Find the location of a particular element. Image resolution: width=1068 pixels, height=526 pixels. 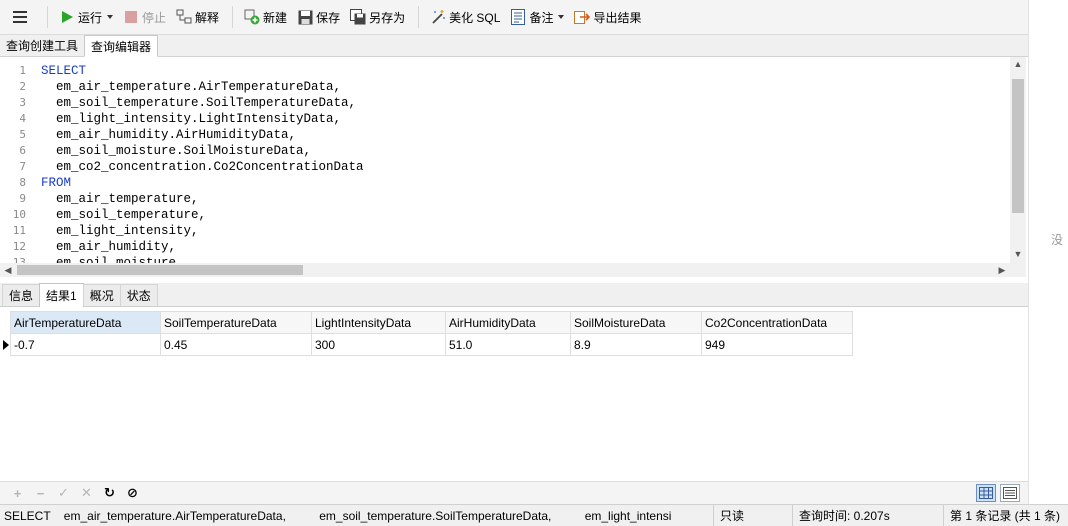

comment-label: 备注 is located at coordinates (541, 17).